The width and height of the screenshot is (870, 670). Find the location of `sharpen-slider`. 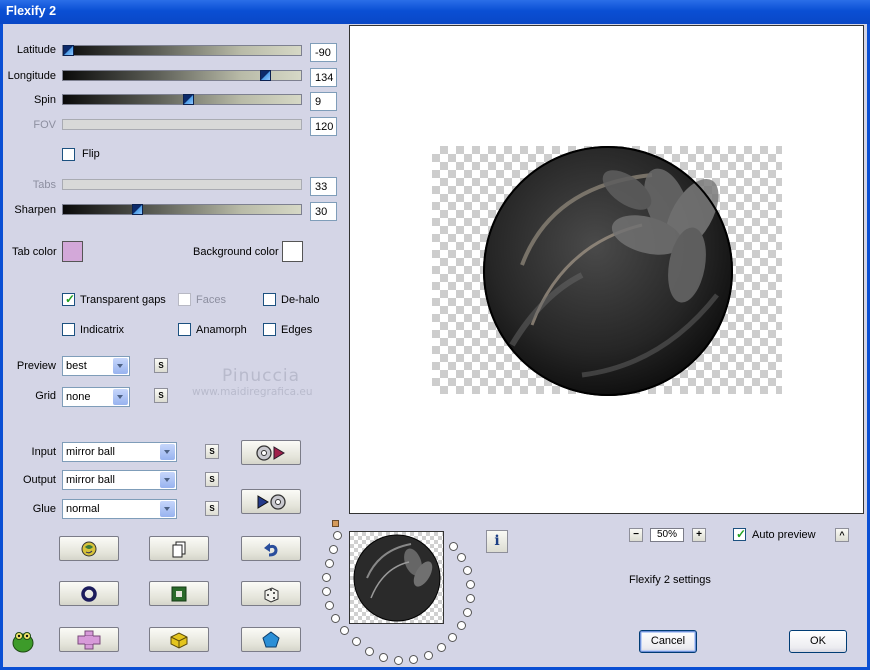

sharpen-slider is located at coordinates (182, 209).